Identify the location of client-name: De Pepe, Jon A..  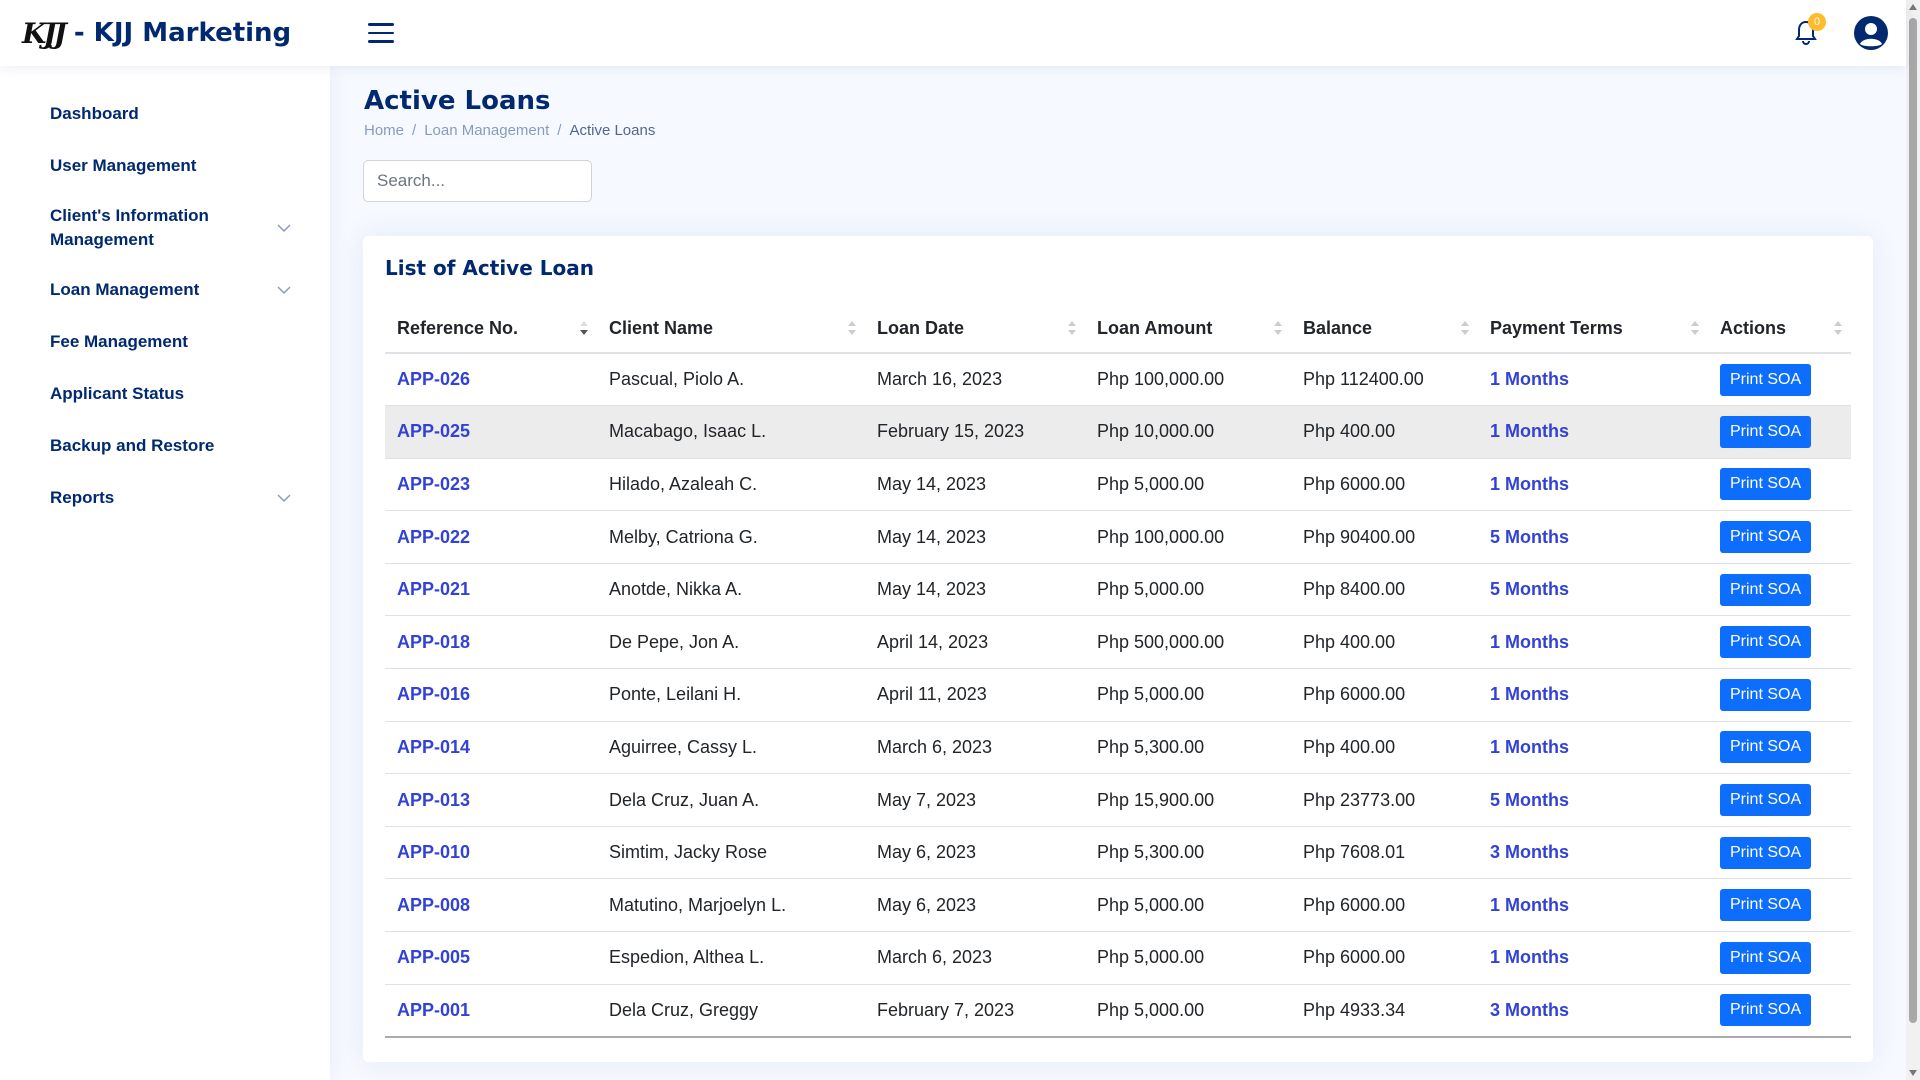
(674, 641).